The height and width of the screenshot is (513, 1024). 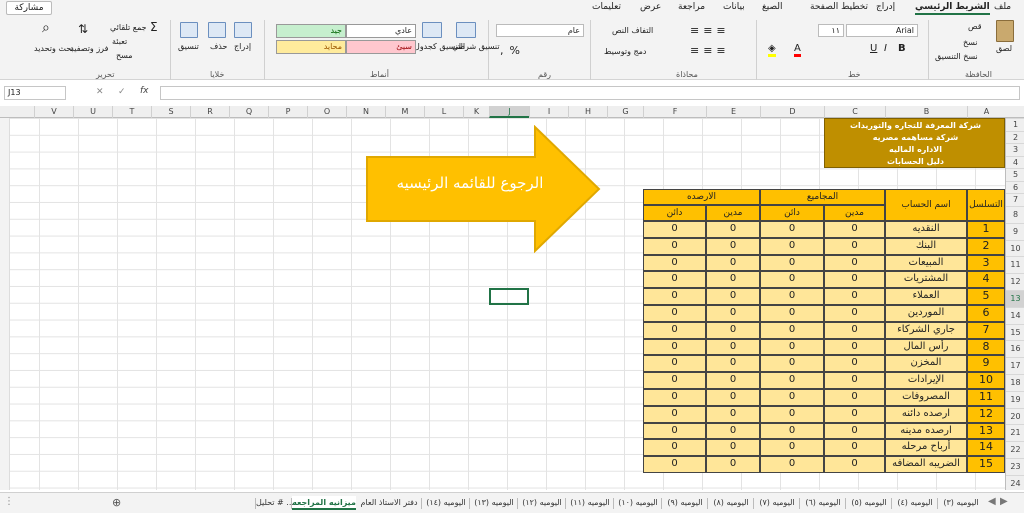 What do you see at coordinates (733, 112) in the screenshot?
I see `column-header-E: E` at bounding box center [733, 112].